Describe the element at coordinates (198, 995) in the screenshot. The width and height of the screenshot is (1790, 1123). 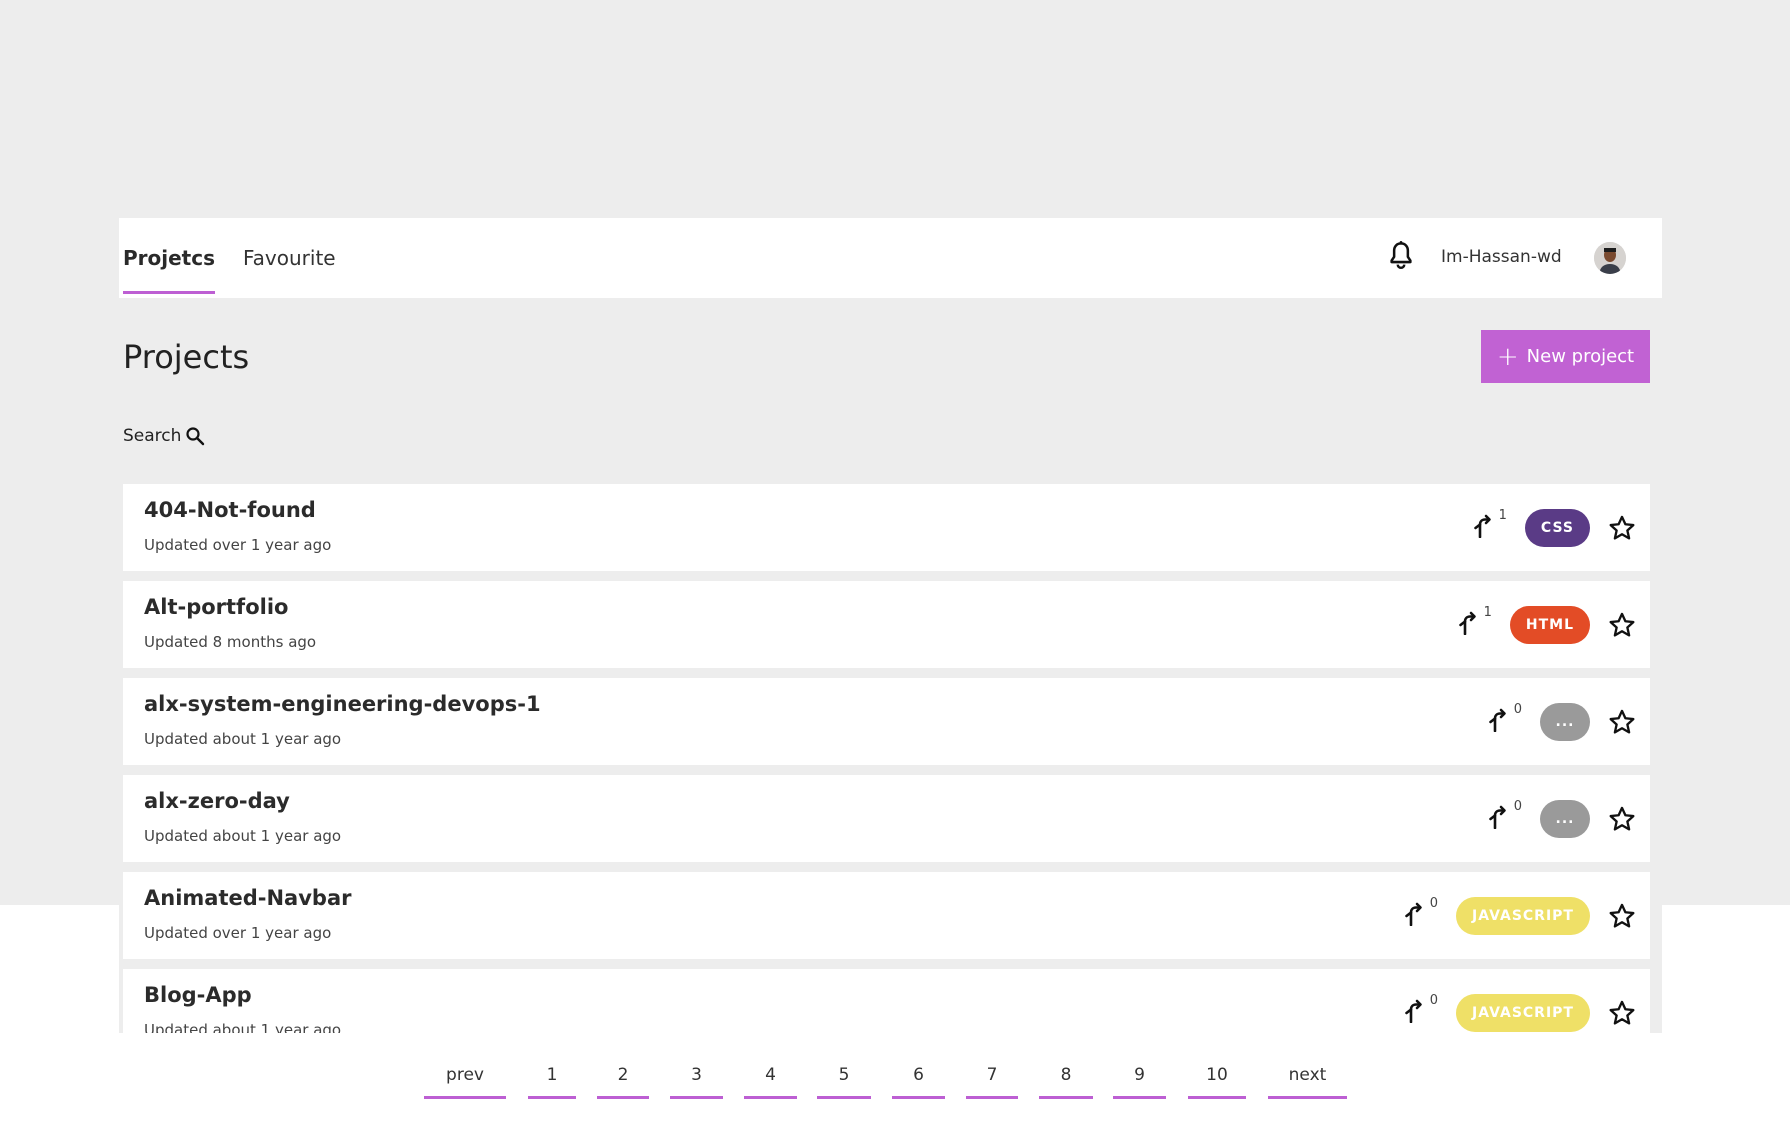
I see `project-name: Blog-App` at that location.